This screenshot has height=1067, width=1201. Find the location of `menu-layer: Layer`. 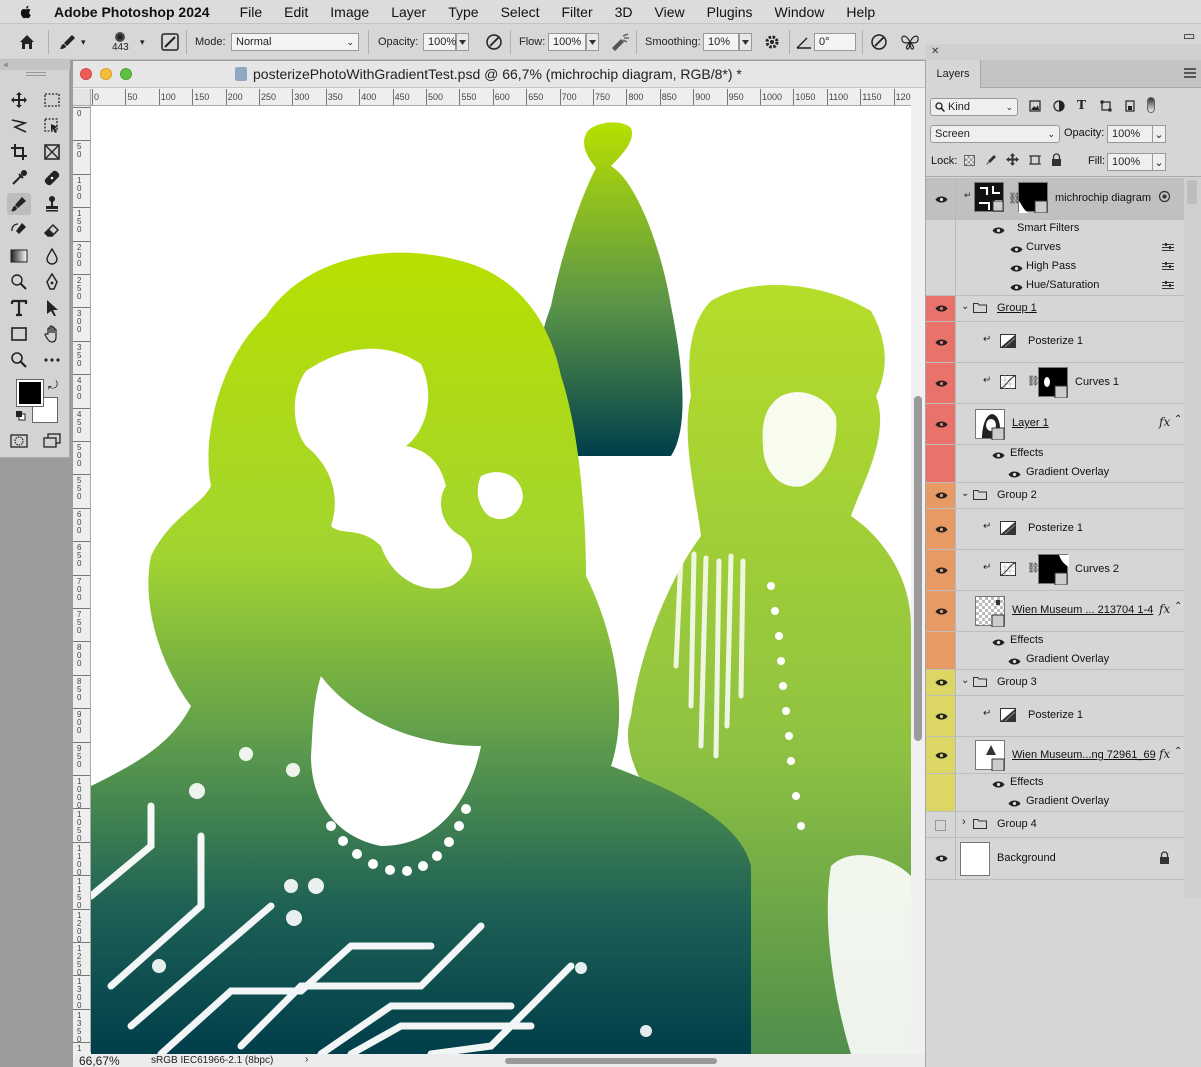

menu-layer: Layer is located at coordinates (408, 12).